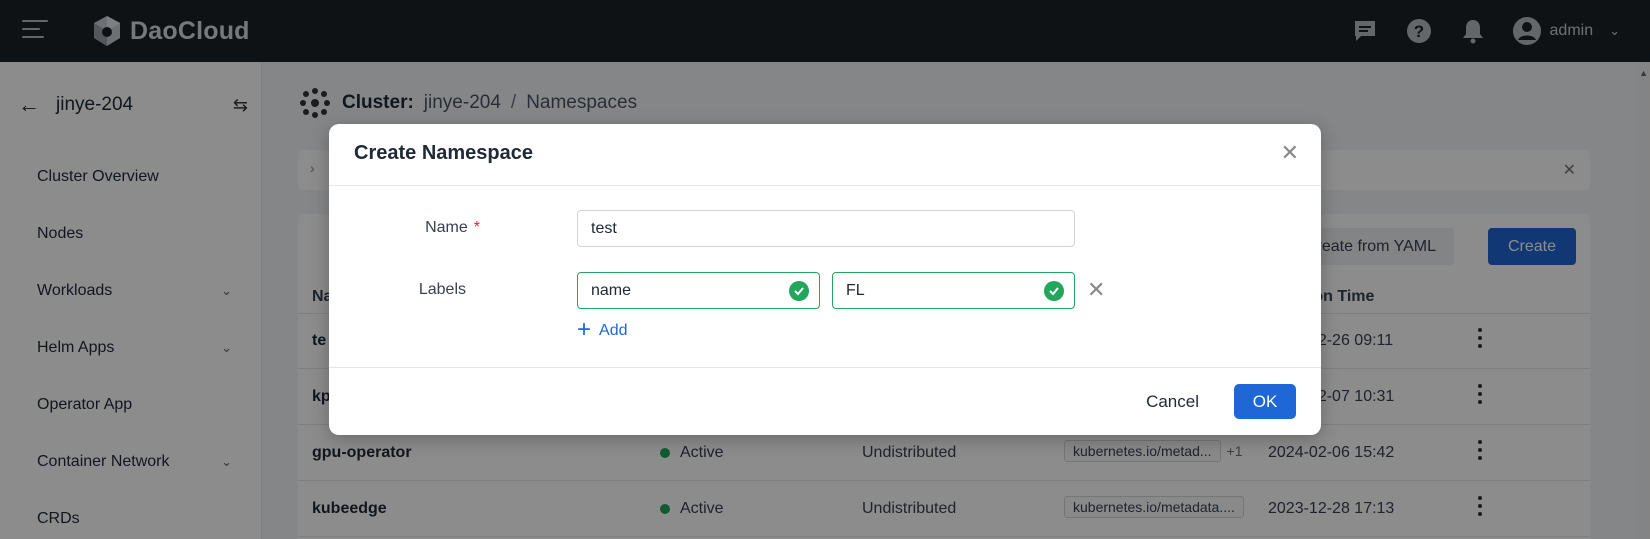  I want to click on labels-field-label: Labels, so click(442, 289).